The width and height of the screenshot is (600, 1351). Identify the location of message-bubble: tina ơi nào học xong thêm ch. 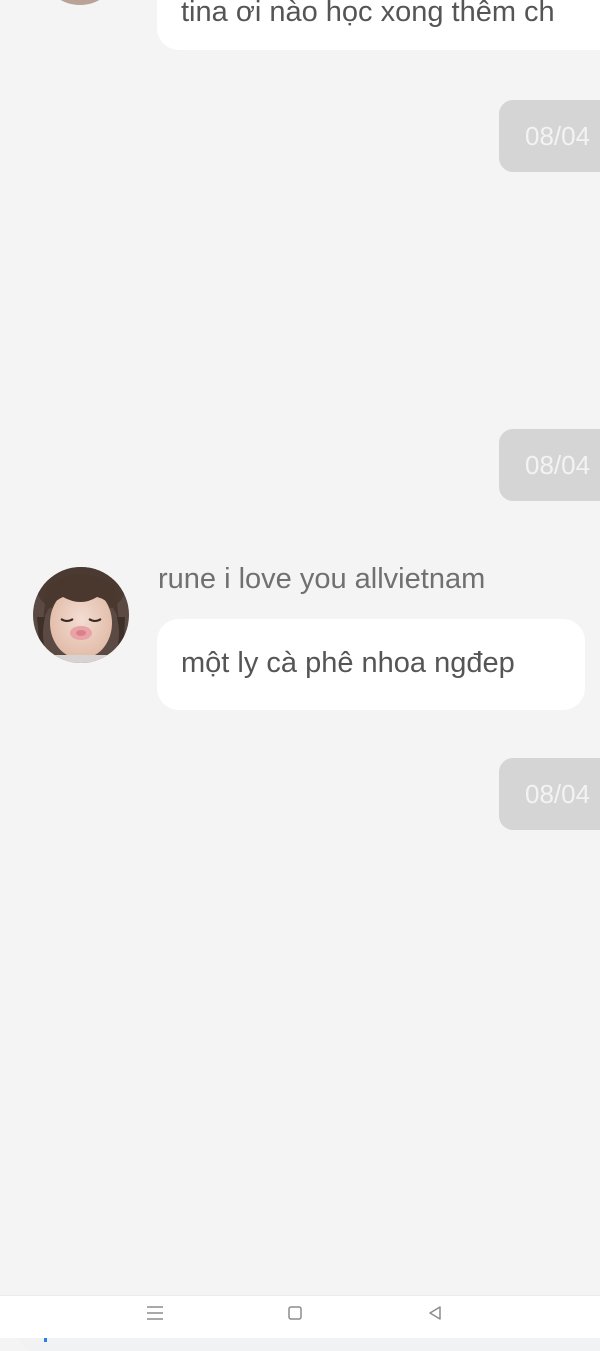
(378, 25).